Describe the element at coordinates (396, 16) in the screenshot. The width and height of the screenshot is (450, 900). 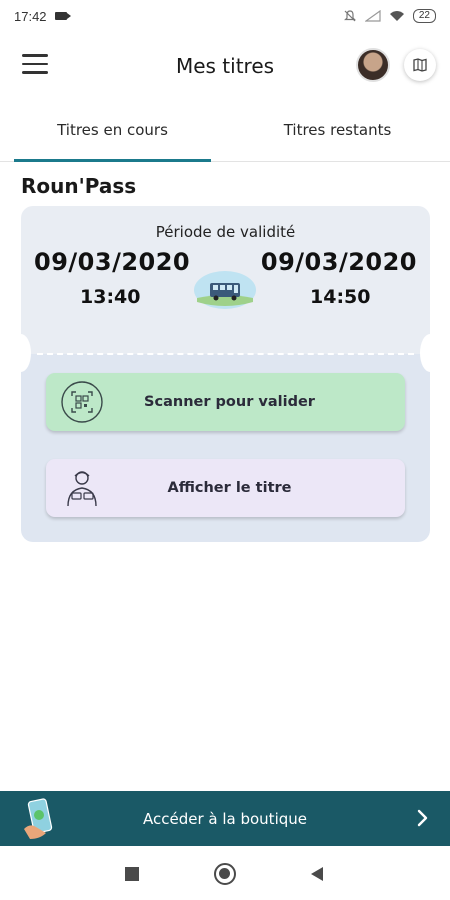
I see `wifi-icon` at that location.